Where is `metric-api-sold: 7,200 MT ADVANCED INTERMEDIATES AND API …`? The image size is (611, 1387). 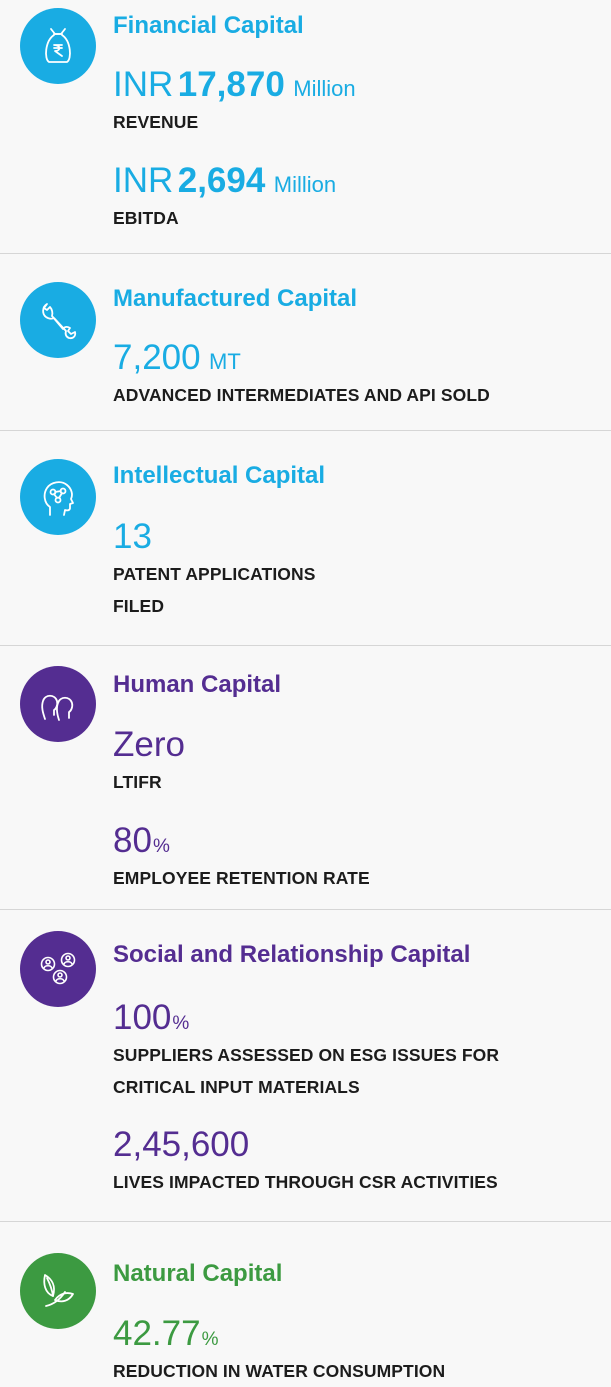 metric-api-sold: 7,200 MT ADVANCED INTERMEDIATES AND API … is located at coordinates (301, 375).